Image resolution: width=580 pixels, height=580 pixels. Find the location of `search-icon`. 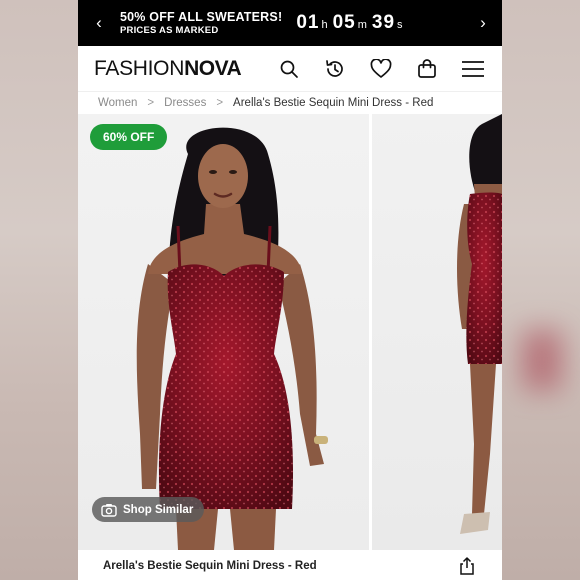

search-icon is located at coordinates (289, 69).